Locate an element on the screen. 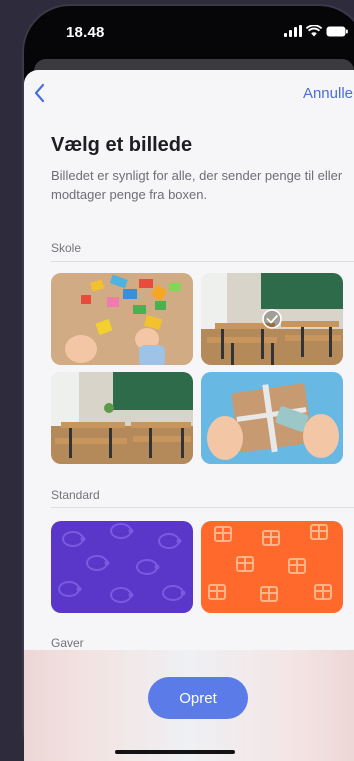 The height and width of the screenshot is (761, 354). tile-gift-box is located at coordinates (272, 418).